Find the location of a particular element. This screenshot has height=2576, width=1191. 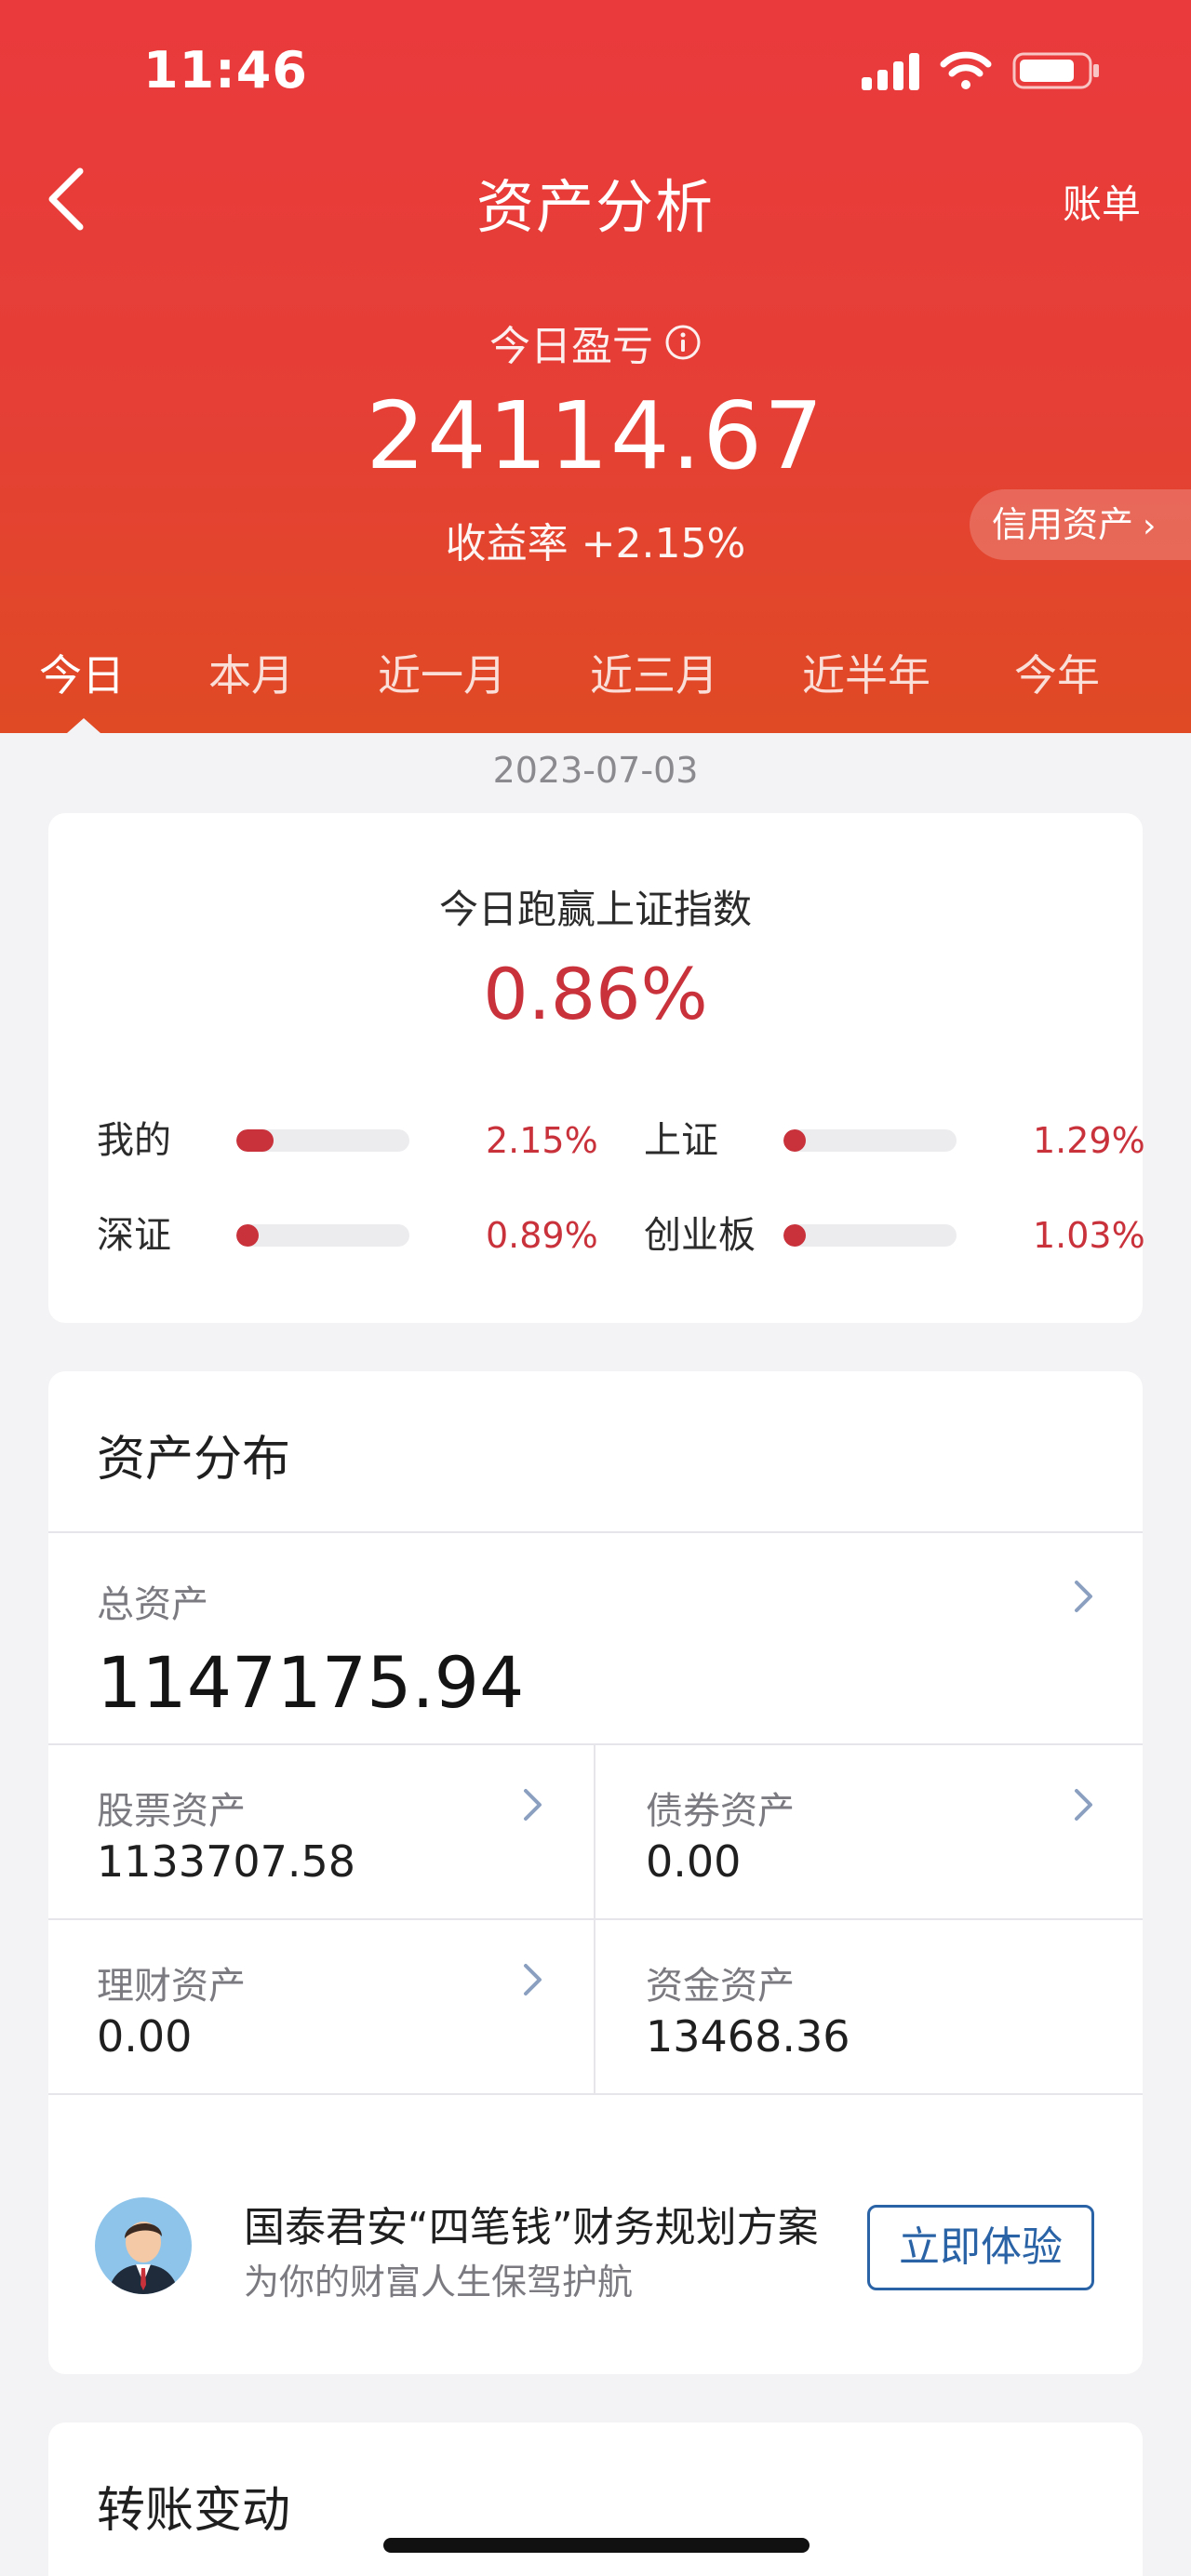

wealth-assets-cell: 理财资产 0.00 is located at coordinates (321, 2006).